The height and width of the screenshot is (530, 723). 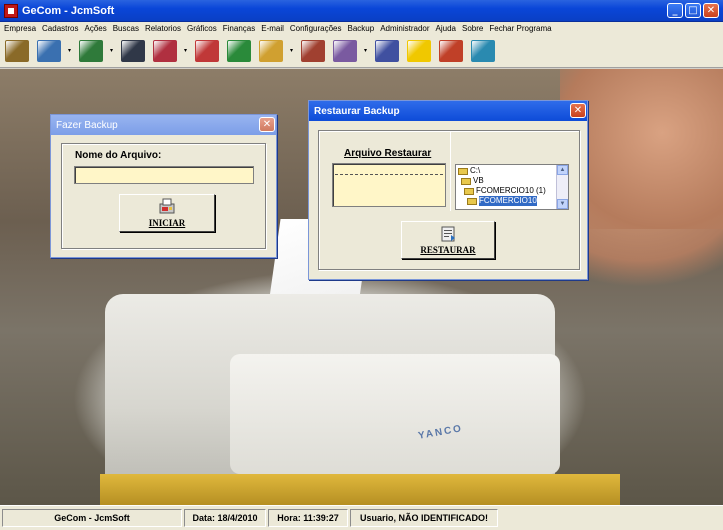 I want to click on menu-fechar-programa: Fechar Programa, so click(x=520, y=28).